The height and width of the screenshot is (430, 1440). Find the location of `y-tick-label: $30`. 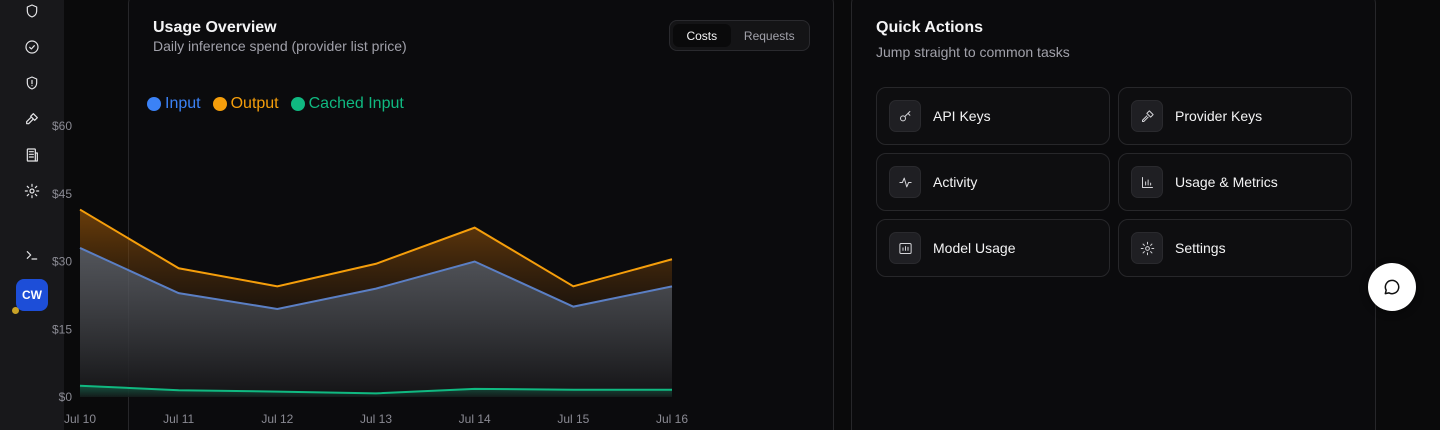

y-tick-label: $30 is located at coordinates (62, 262).